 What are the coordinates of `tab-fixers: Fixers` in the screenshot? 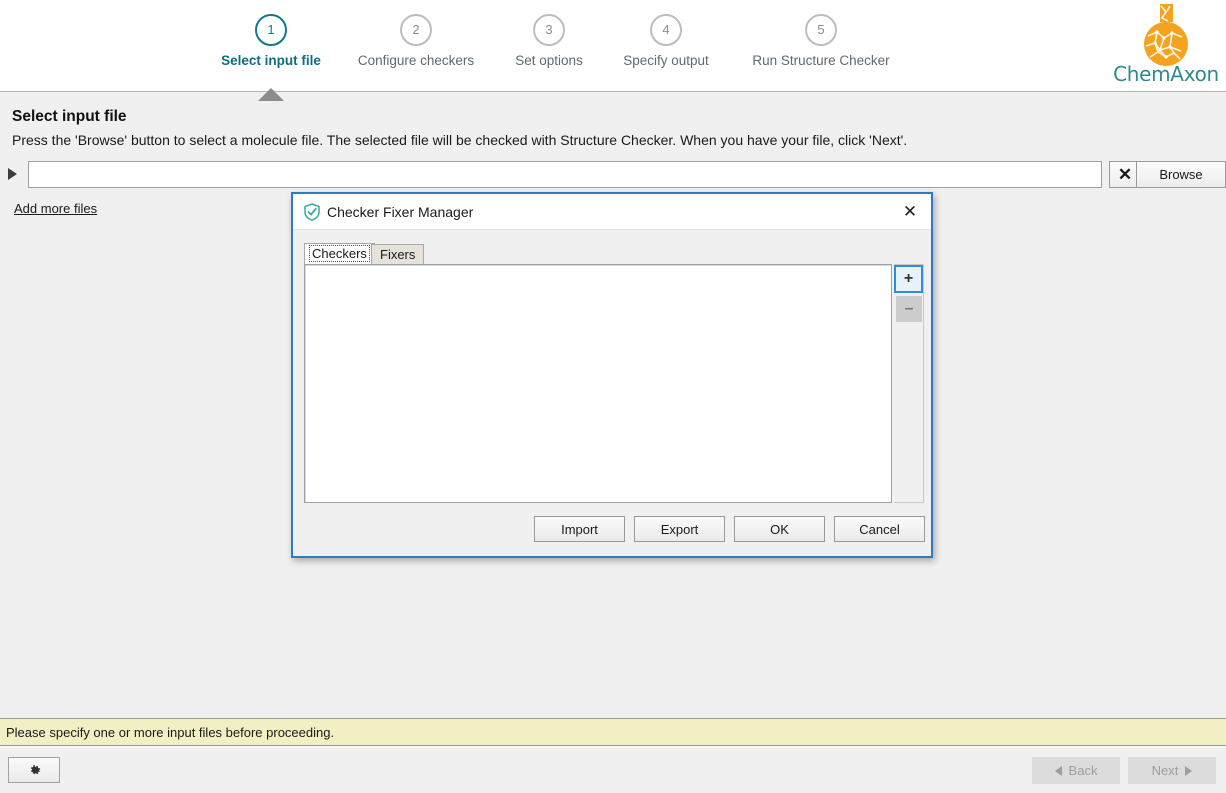 It's located at (398, 254).